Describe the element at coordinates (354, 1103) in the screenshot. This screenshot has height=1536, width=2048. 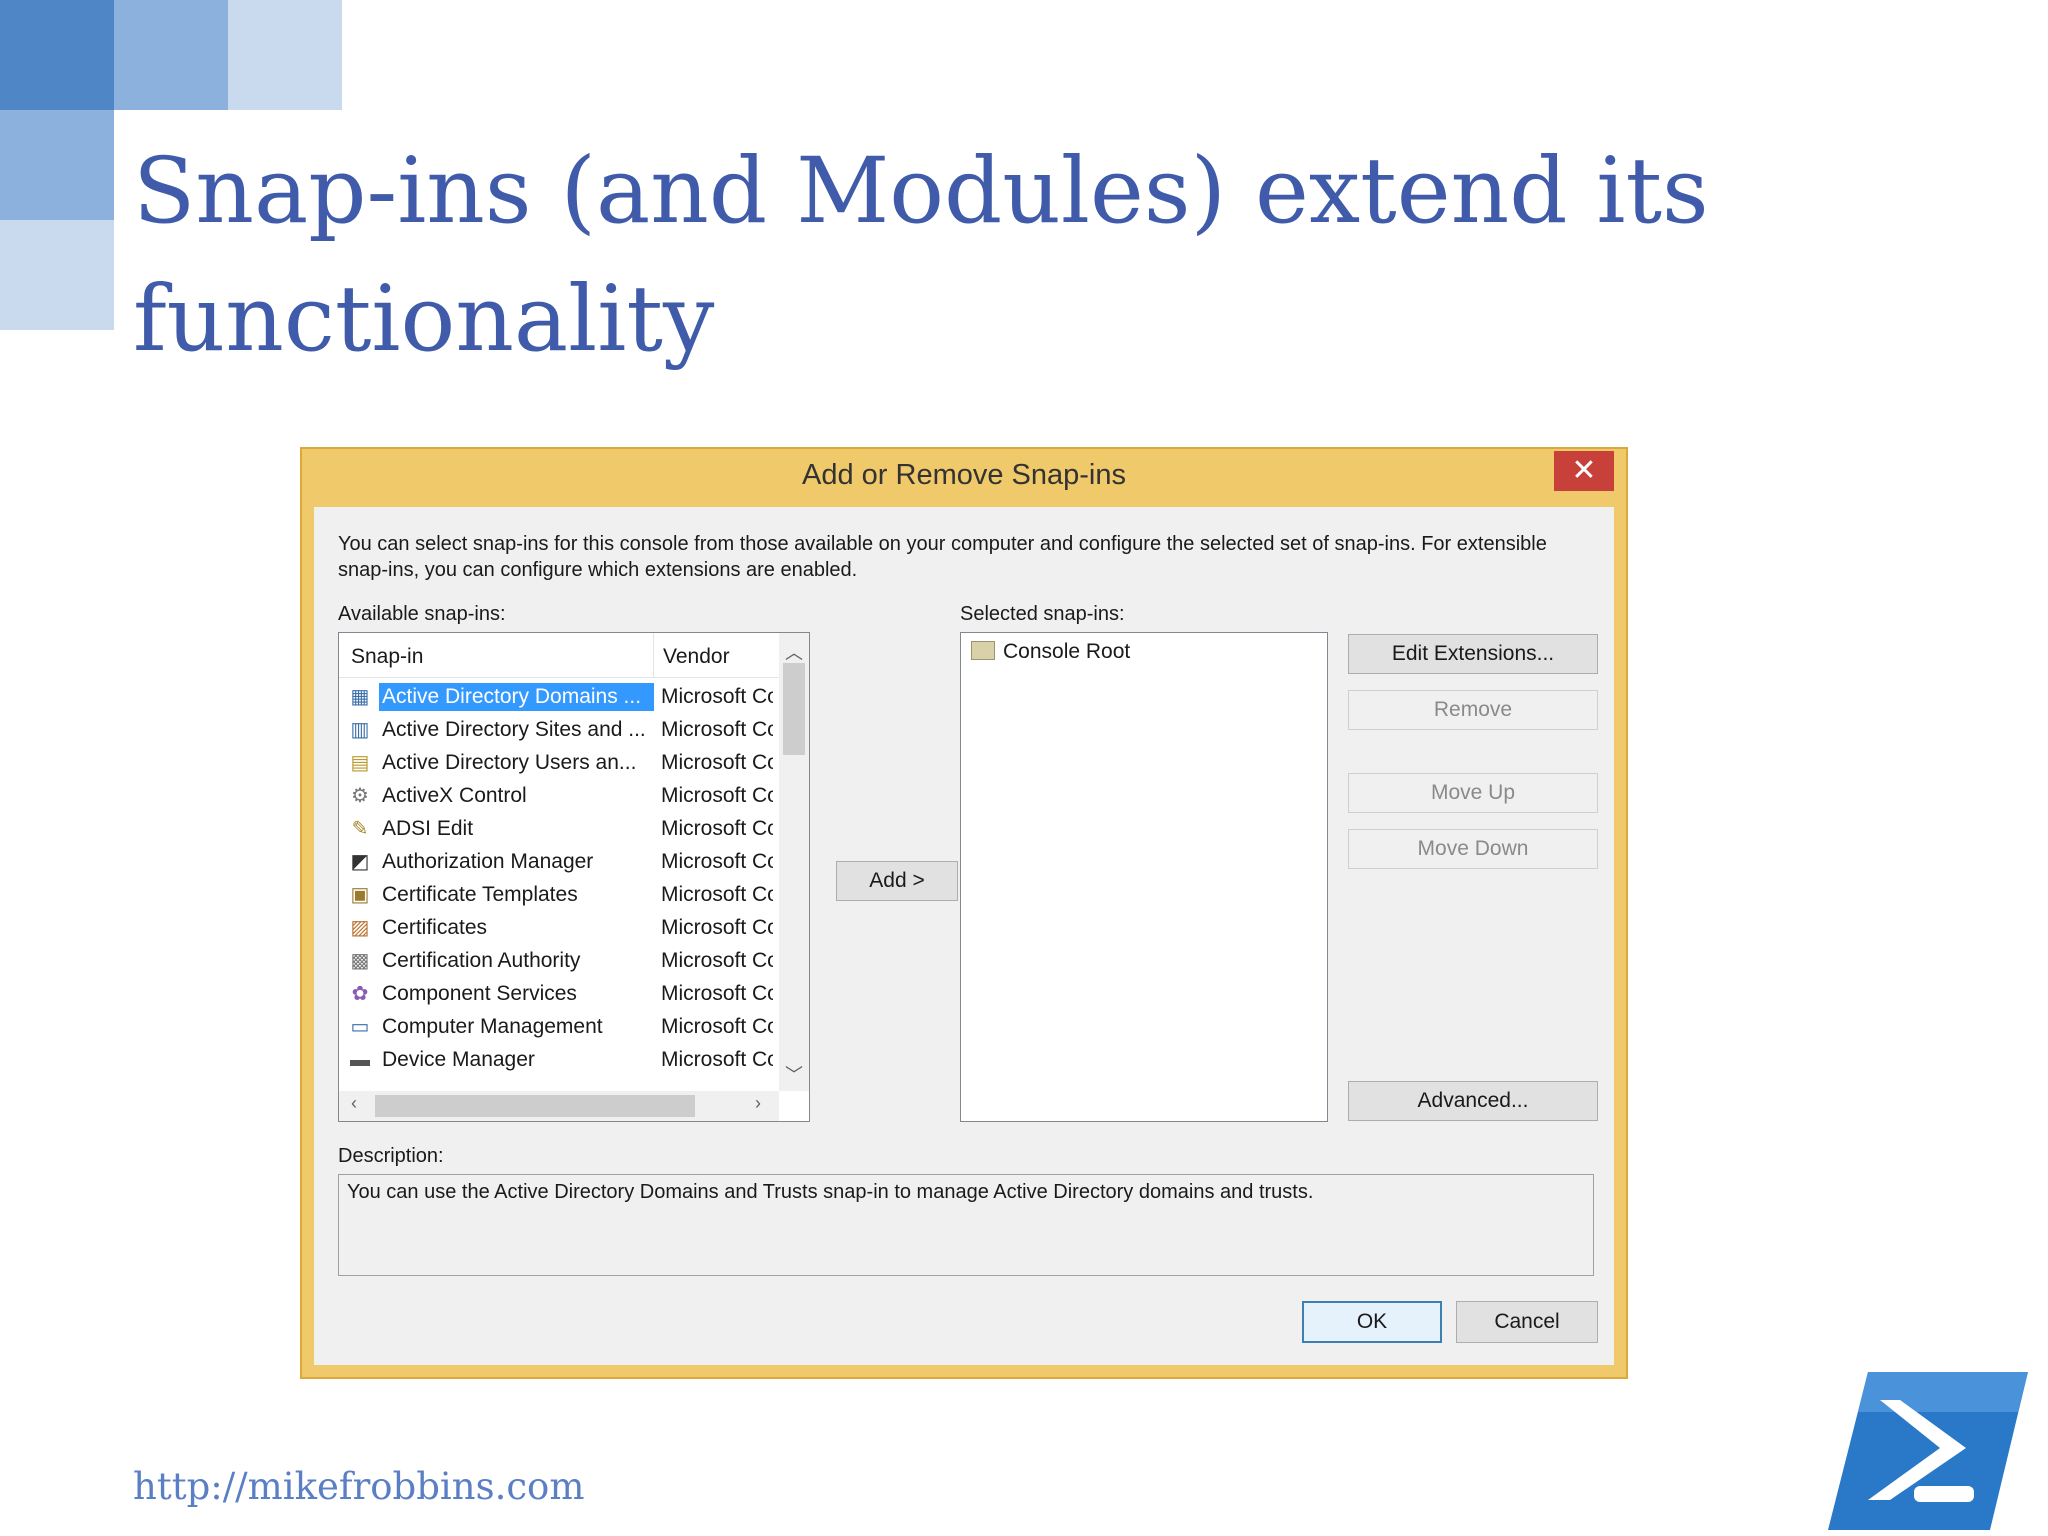
I see `scroll-left-icon: ‹` at that location.